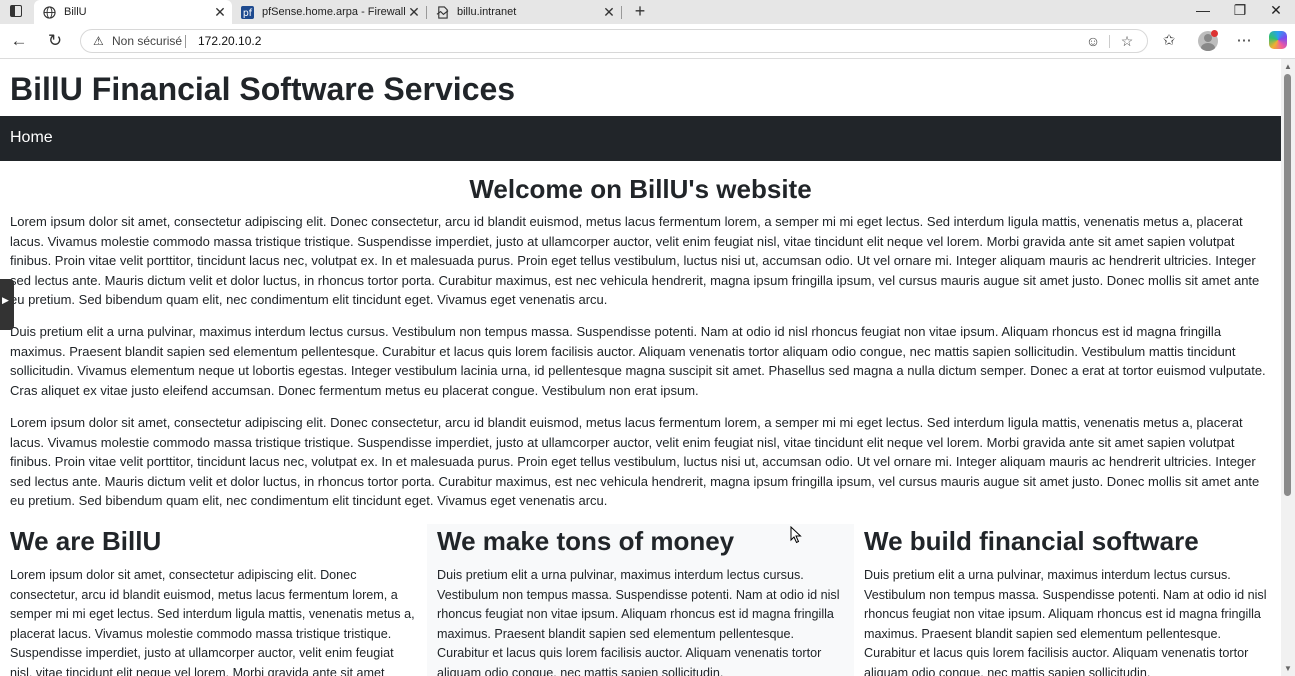 This screenshot has width=1295, height=676. I want to click on globe-icon, so click(49, 12).